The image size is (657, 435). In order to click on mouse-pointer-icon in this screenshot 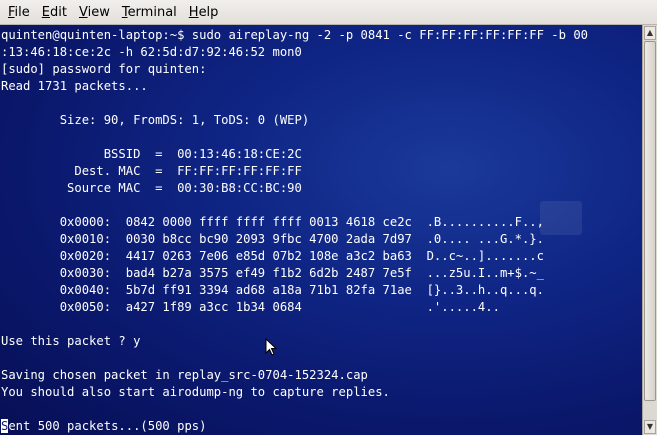, I will do `click(271, 347)`.